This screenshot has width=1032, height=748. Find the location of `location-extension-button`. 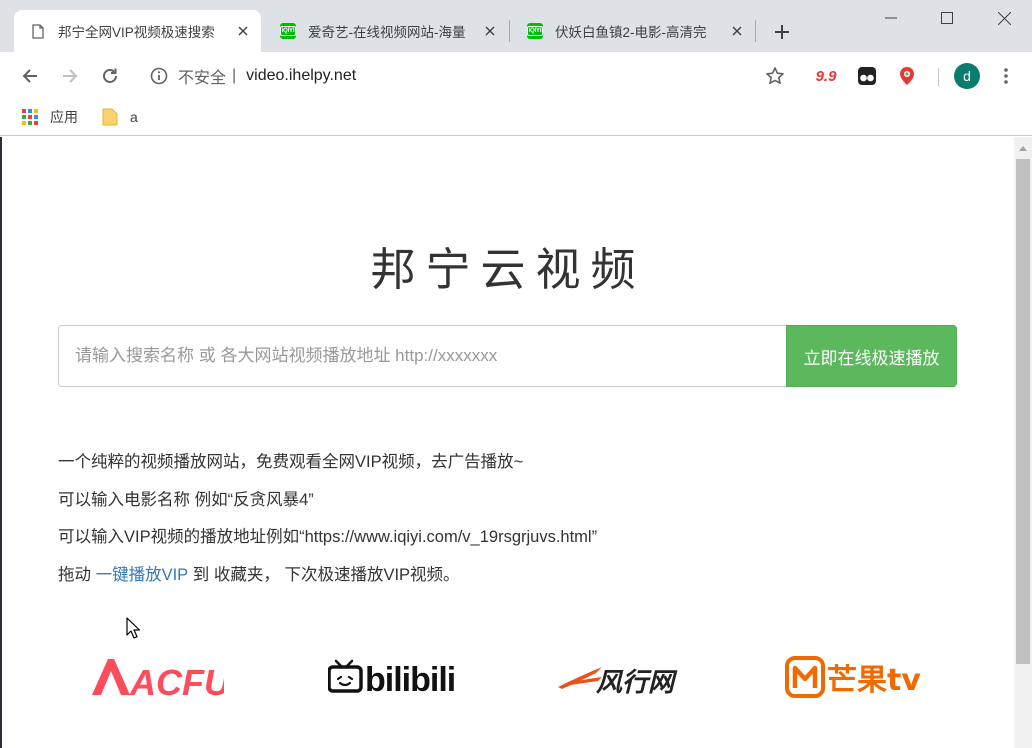

location-extension-button is located at coordinates (907, 76).